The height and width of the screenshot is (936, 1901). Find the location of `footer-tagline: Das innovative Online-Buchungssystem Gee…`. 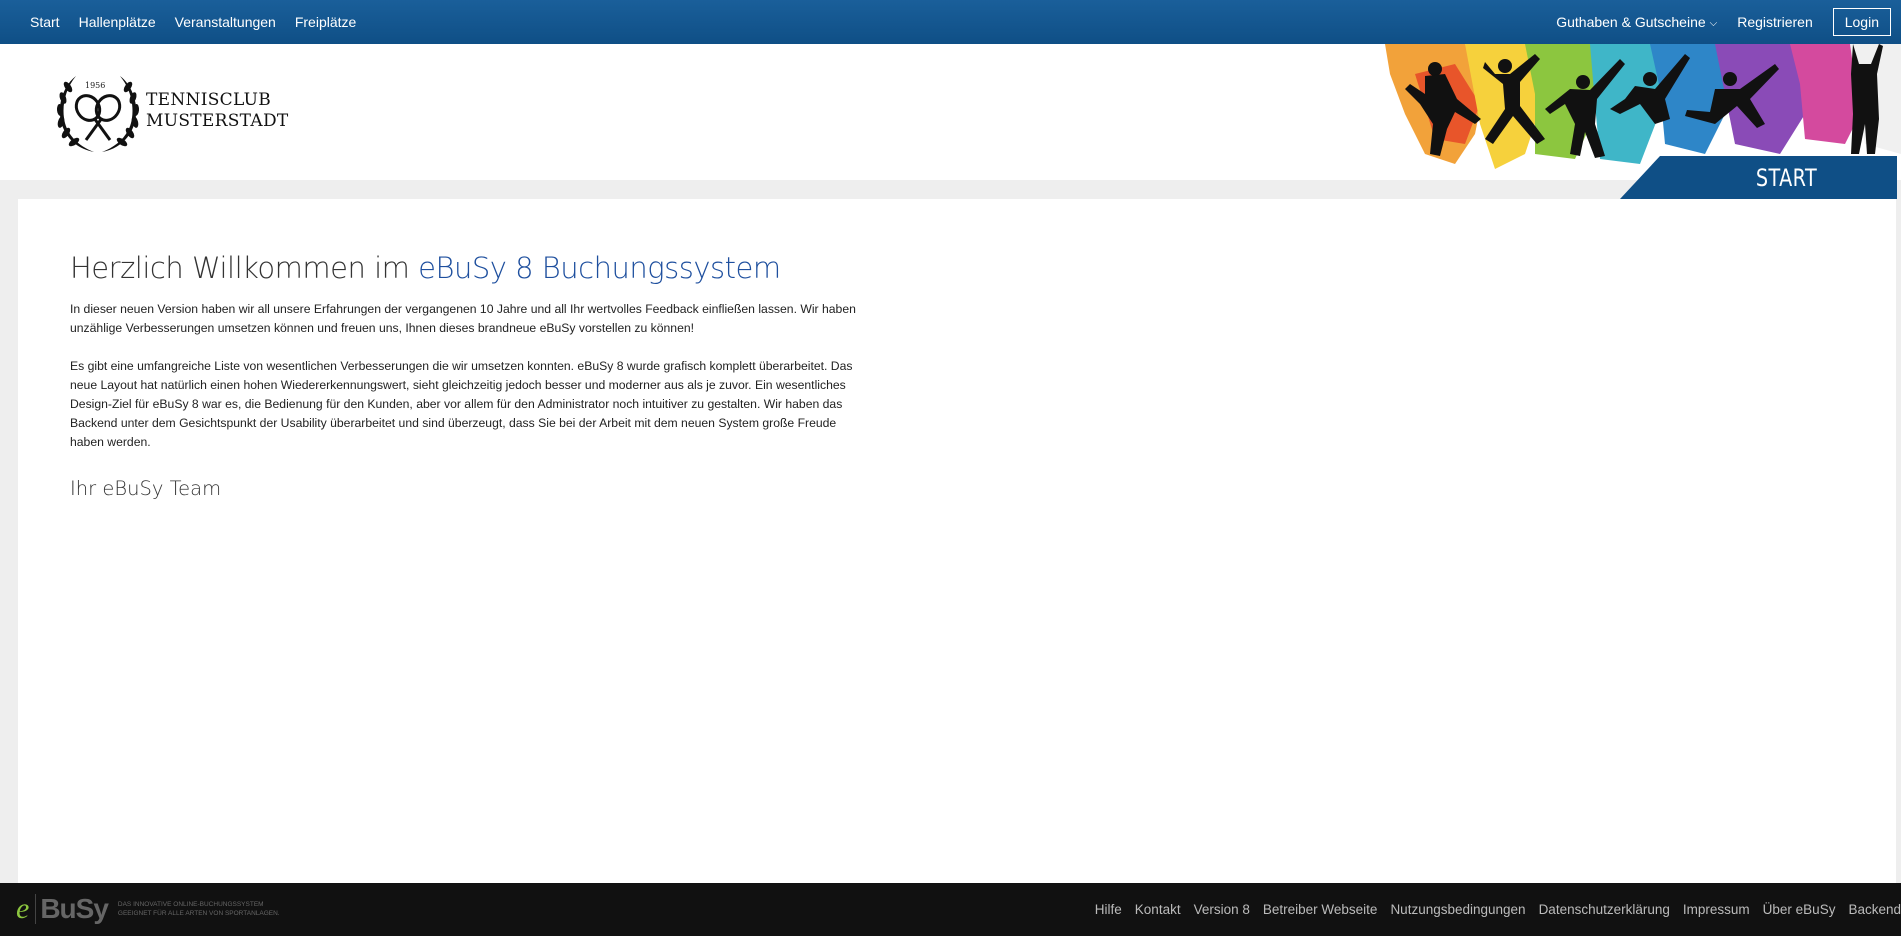

footer-tagline: Das innovative Online-Buchungssystem Gee… is located at coordinates (199, 909).